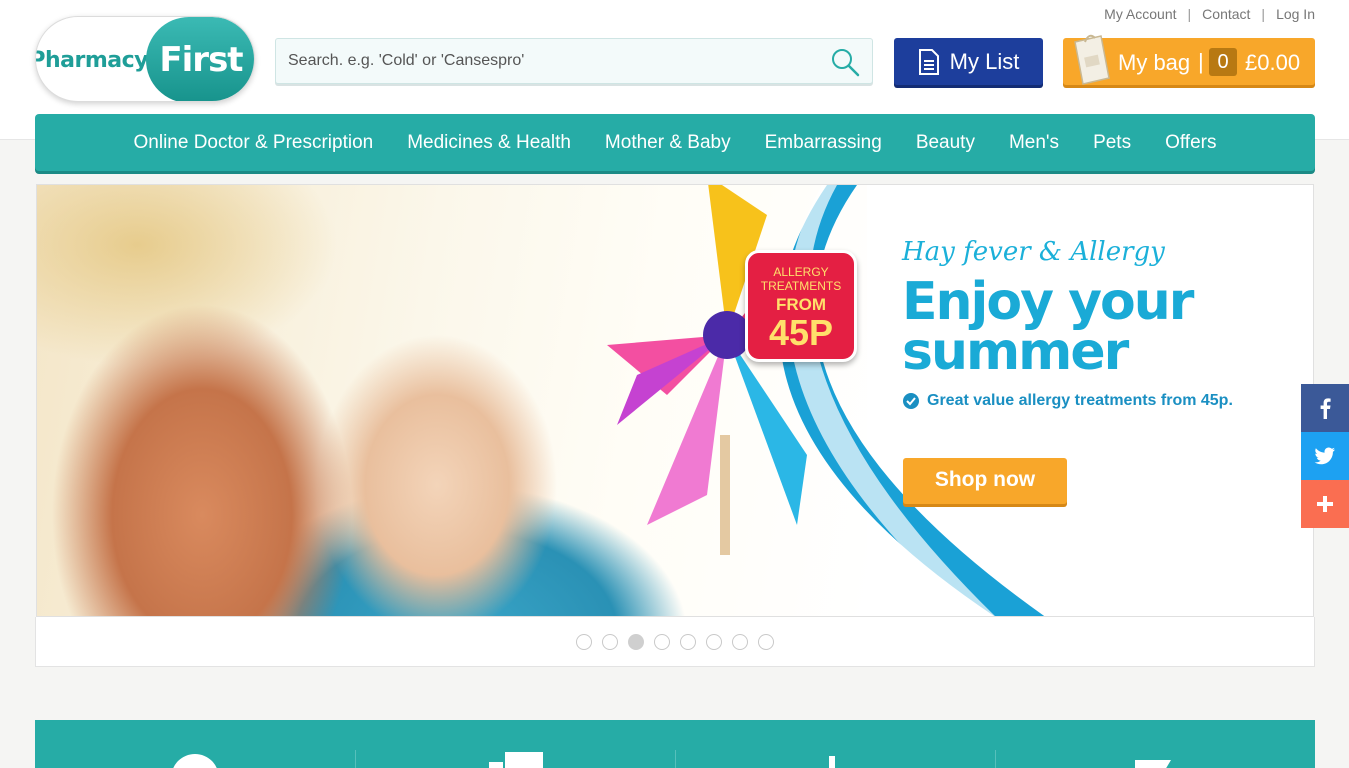 Image resolution: width=1349 pixels, height=768 pixels. I want to click on feature-icon-flag, so click(1153, 764).